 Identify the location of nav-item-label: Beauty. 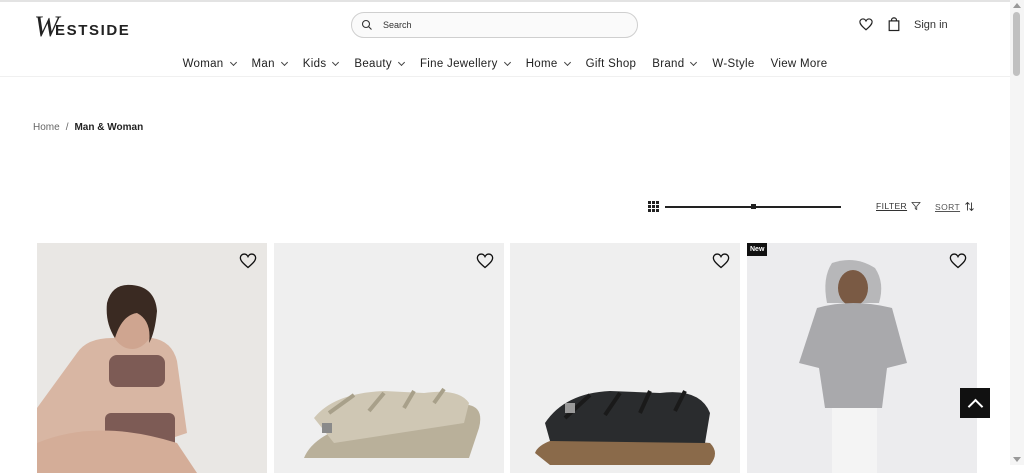
(373, 63).